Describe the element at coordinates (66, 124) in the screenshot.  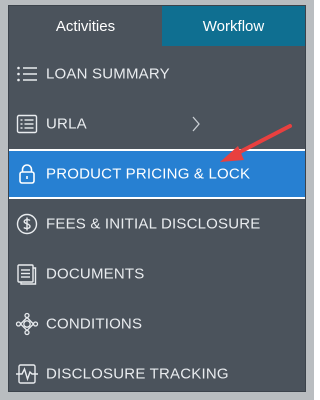
I see `menu-item-label: URLA` at that location.